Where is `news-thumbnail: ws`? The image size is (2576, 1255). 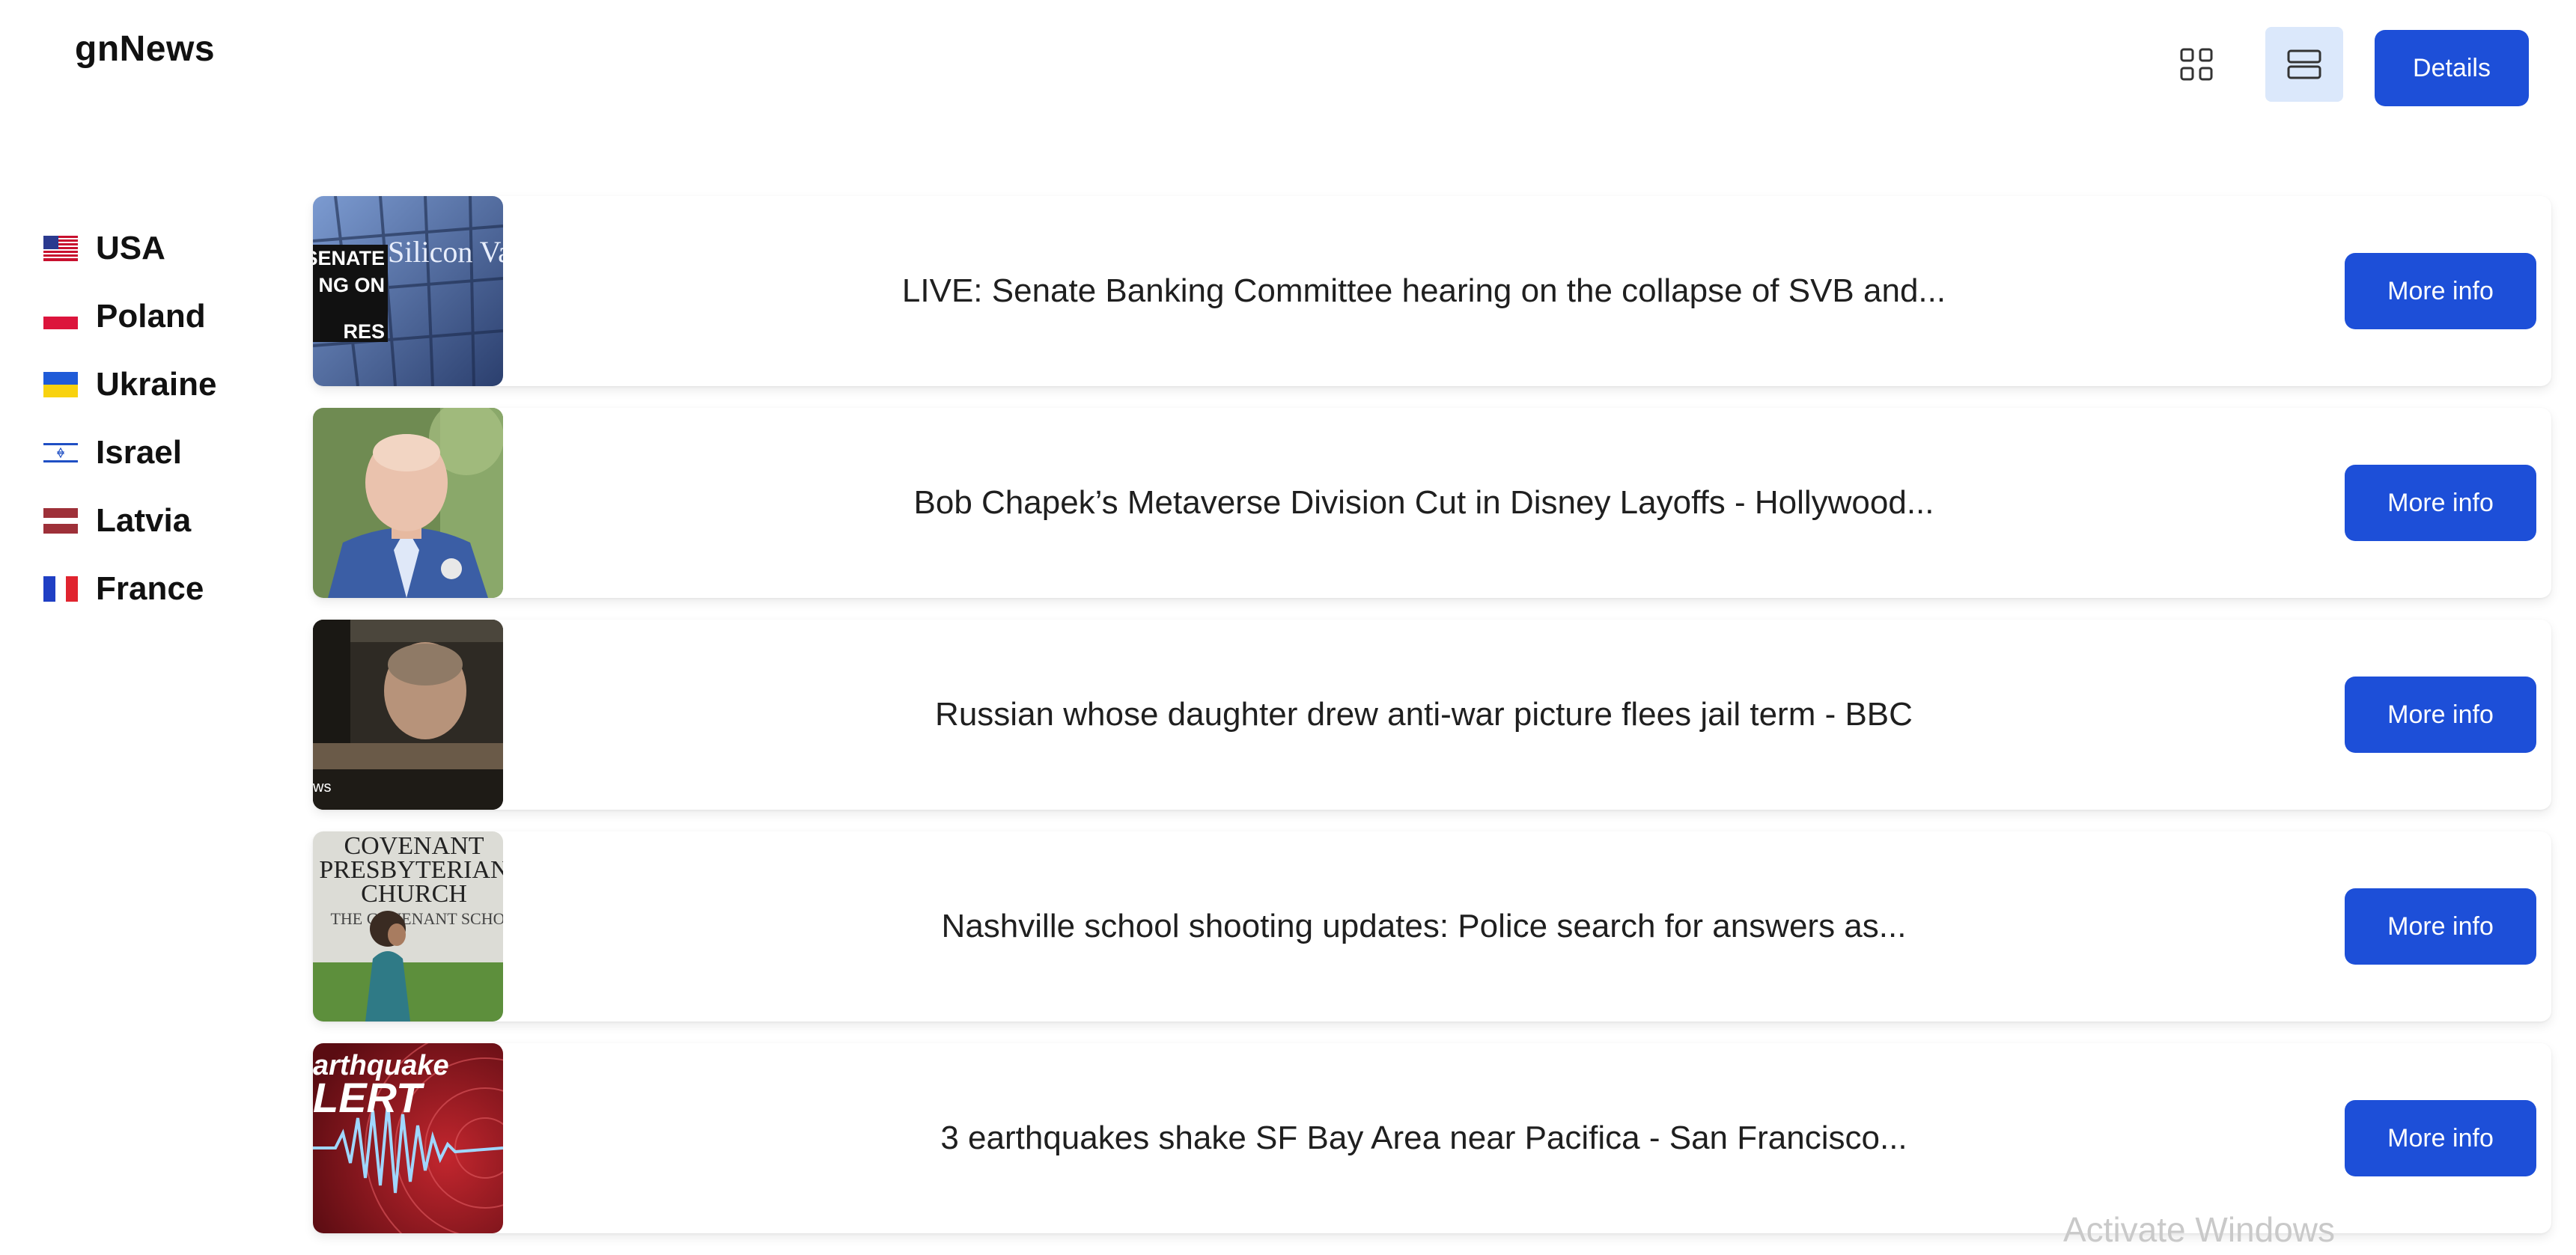
news-thumbnail: ws is located at coordinates (408, 715).